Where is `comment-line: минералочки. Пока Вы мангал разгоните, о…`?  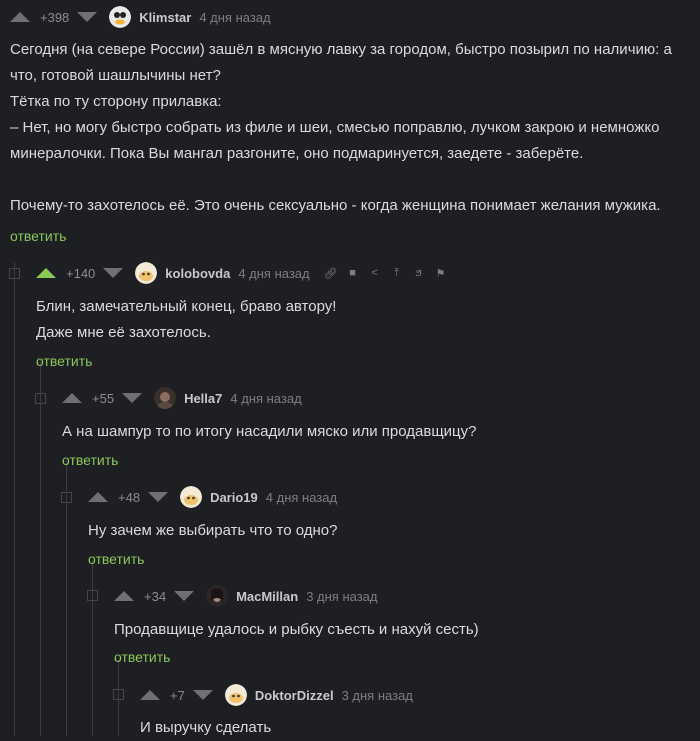
comment-line: минералочки. Пока Вы мангал разгоните, о… is located at coordinates (297, 153).